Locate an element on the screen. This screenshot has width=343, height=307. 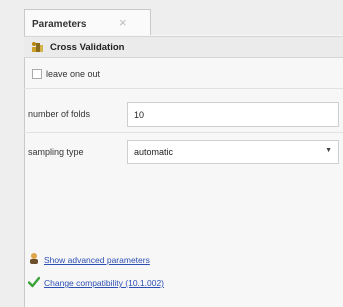
sampling-type-select: automatic ▼ is located at coordinates (233, 152).